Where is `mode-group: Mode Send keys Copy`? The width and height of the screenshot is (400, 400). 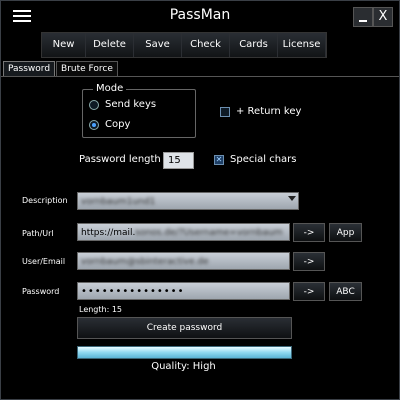
mode-group: Mode Send keys Copy is located at coordinates (139, 110).